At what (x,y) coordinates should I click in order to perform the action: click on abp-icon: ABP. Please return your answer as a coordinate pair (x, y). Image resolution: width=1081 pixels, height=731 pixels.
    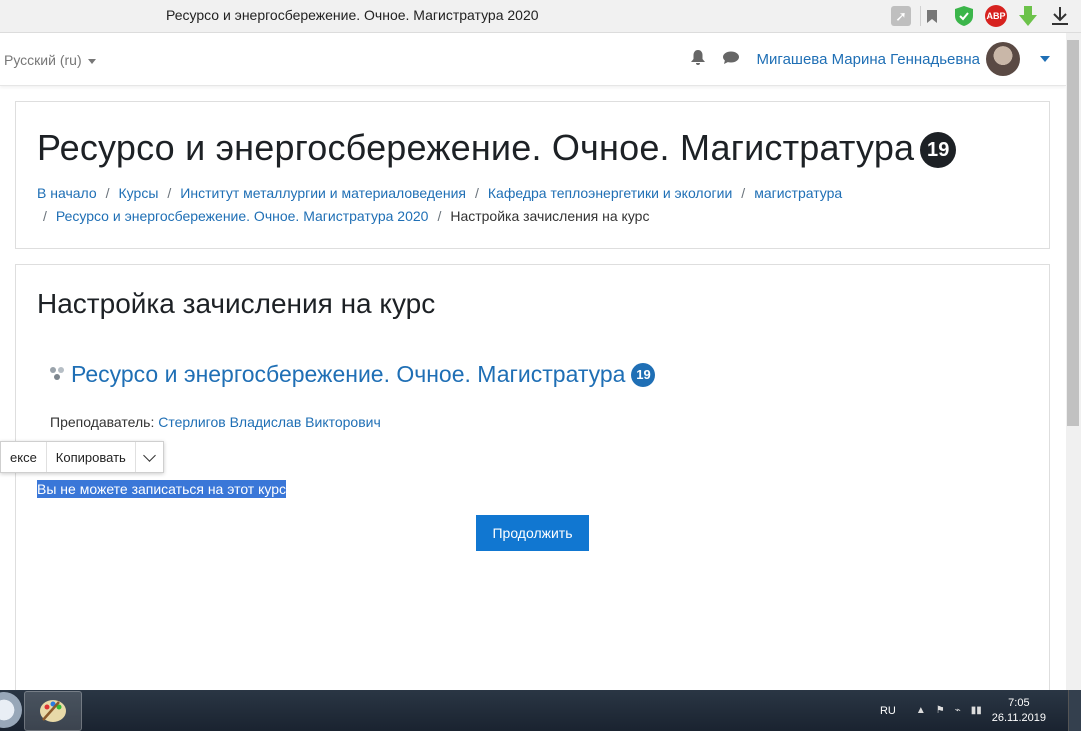
    Looking at the image, I should click on (996, 16).